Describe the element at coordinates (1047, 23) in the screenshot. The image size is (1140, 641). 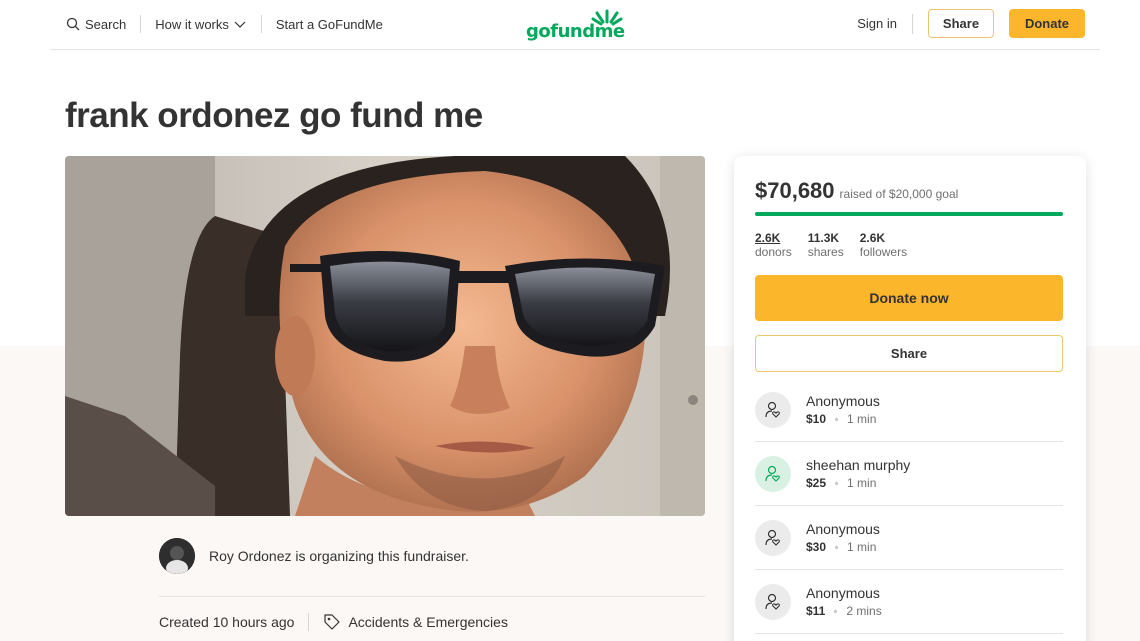
I see `header-donate-button: Donate` at that location.